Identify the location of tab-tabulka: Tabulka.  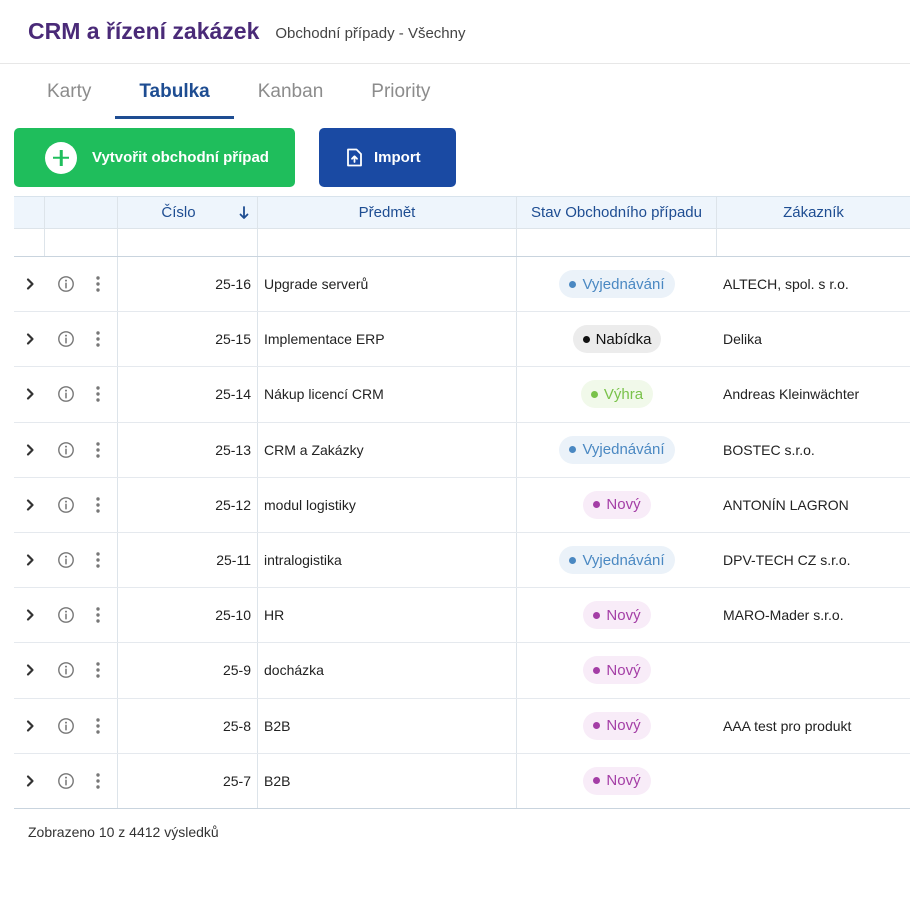
(175, 92).